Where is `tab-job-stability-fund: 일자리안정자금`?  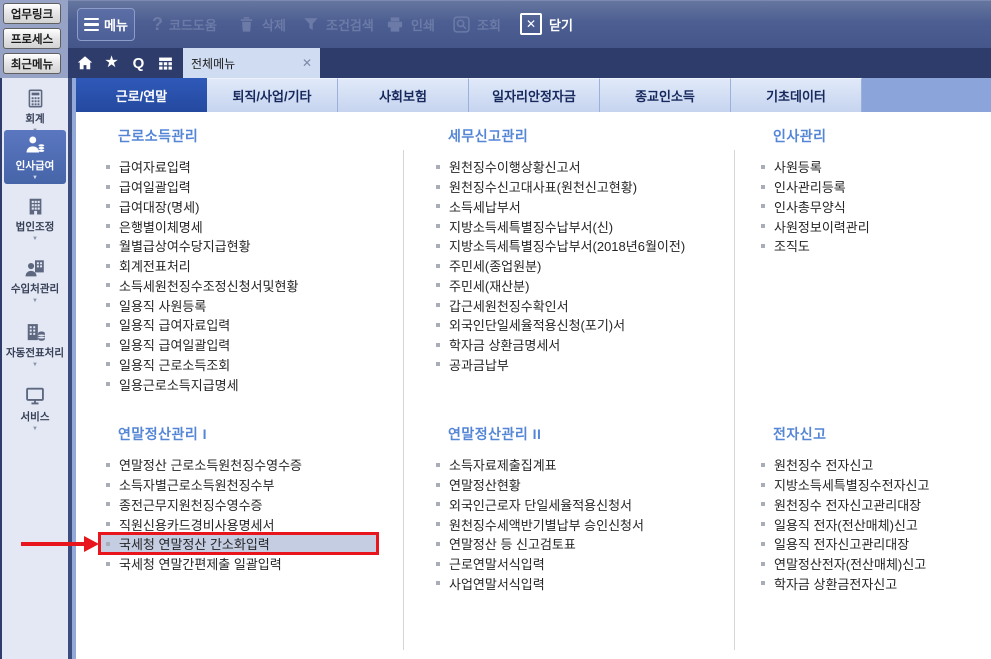 tab-job-stability-fund: 일자리안정자금 is located at coordinates (534, 95).